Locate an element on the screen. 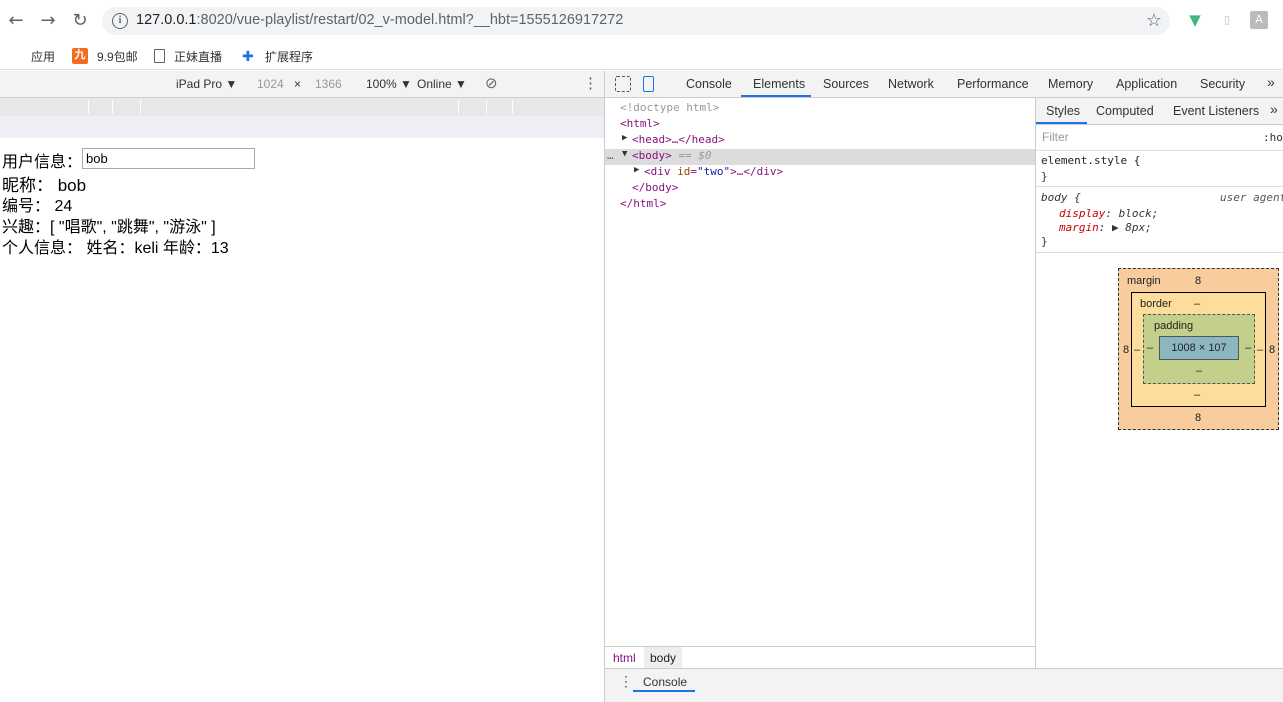 Image resolution: width=1283 pixels, height=702 pixels. console-drawer: ⋮ Console is located at coordinates (944, 685).